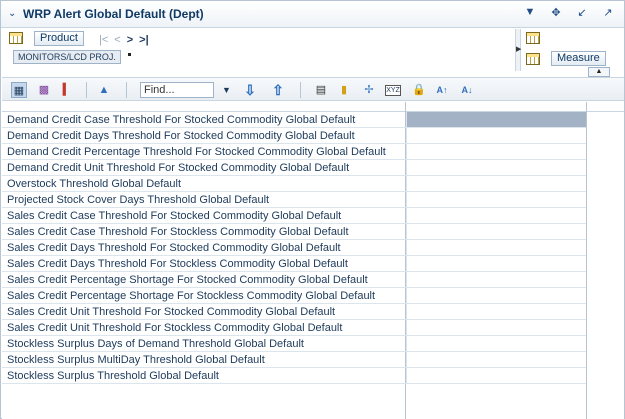 Image resolution: width=625 pixels, height=419 pixels. Describe the element at coordinates (103, 40) in the screenshot. I see `first-page-icon: |<` at that location.